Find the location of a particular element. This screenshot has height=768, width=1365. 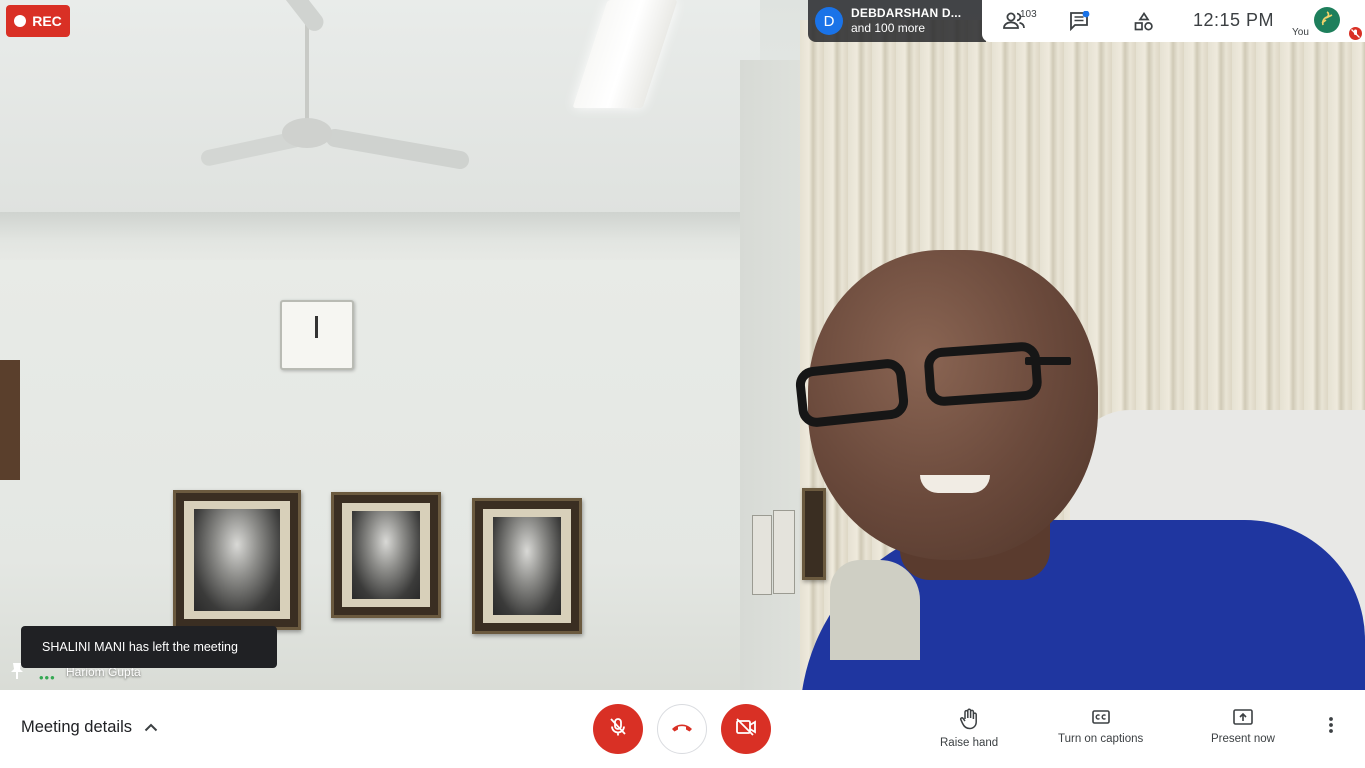

present-now-button: Present now is located at coordinates (1243, 726).